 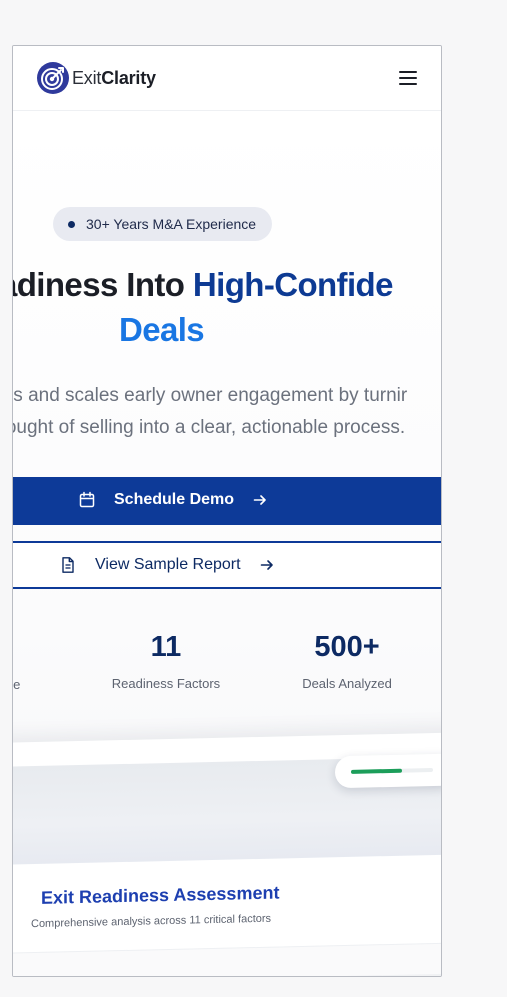 I want to click on stat-experience: erience, so click(x=46, y=661).